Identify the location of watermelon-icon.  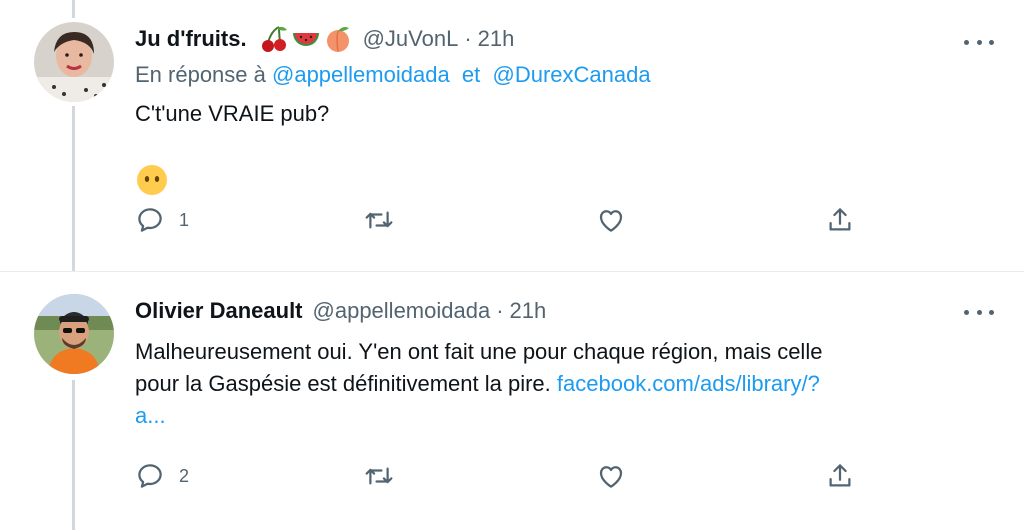
(306, 39).